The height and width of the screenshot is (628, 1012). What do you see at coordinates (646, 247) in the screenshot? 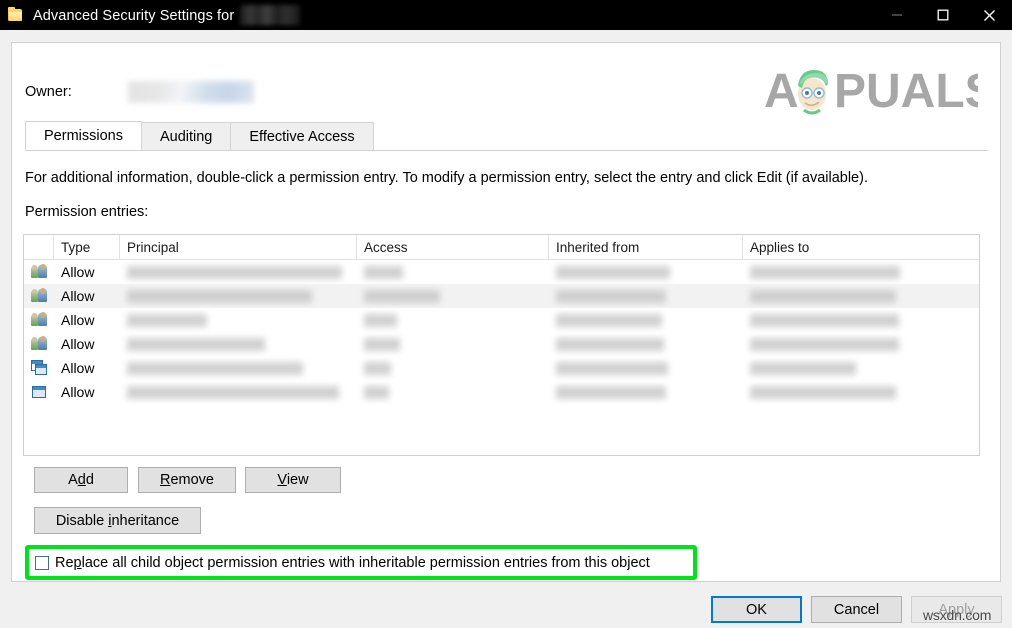
I see `column-header-inherited-from: Inherited from` at bounding box center [646, 247].